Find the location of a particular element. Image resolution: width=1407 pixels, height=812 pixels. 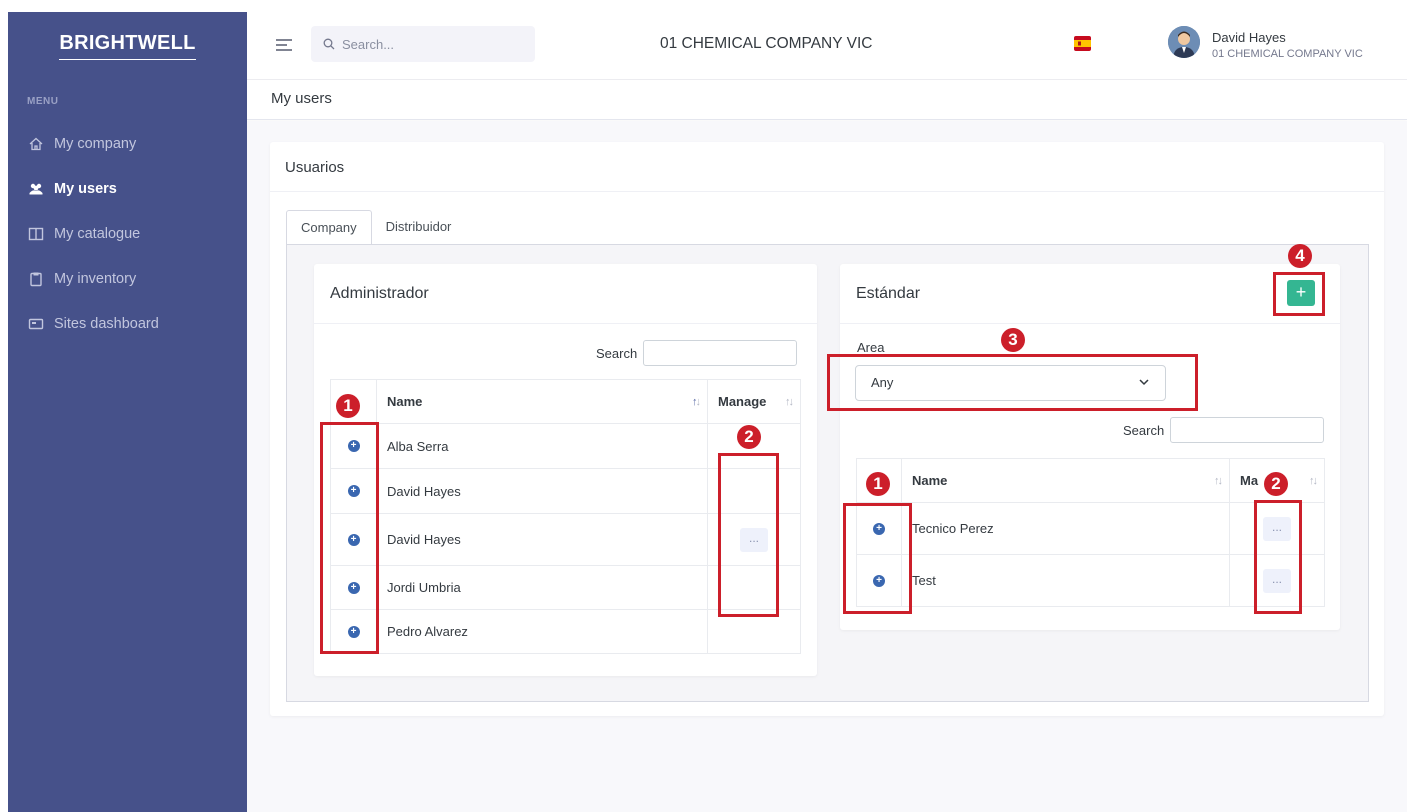

user-name: David Hayes is located at coordinates (1249, 37).